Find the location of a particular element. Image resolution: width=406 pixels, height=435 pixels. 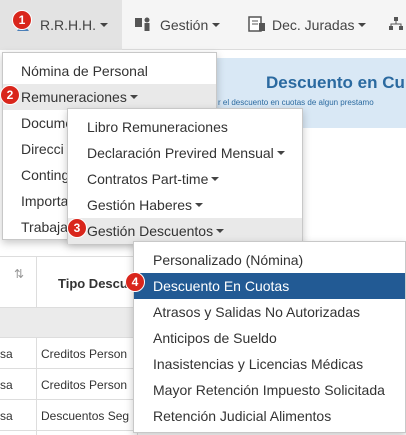

menu-item-inasistencias: Inasistencias y Licencias Médicas is located at coordinates (269, 364).